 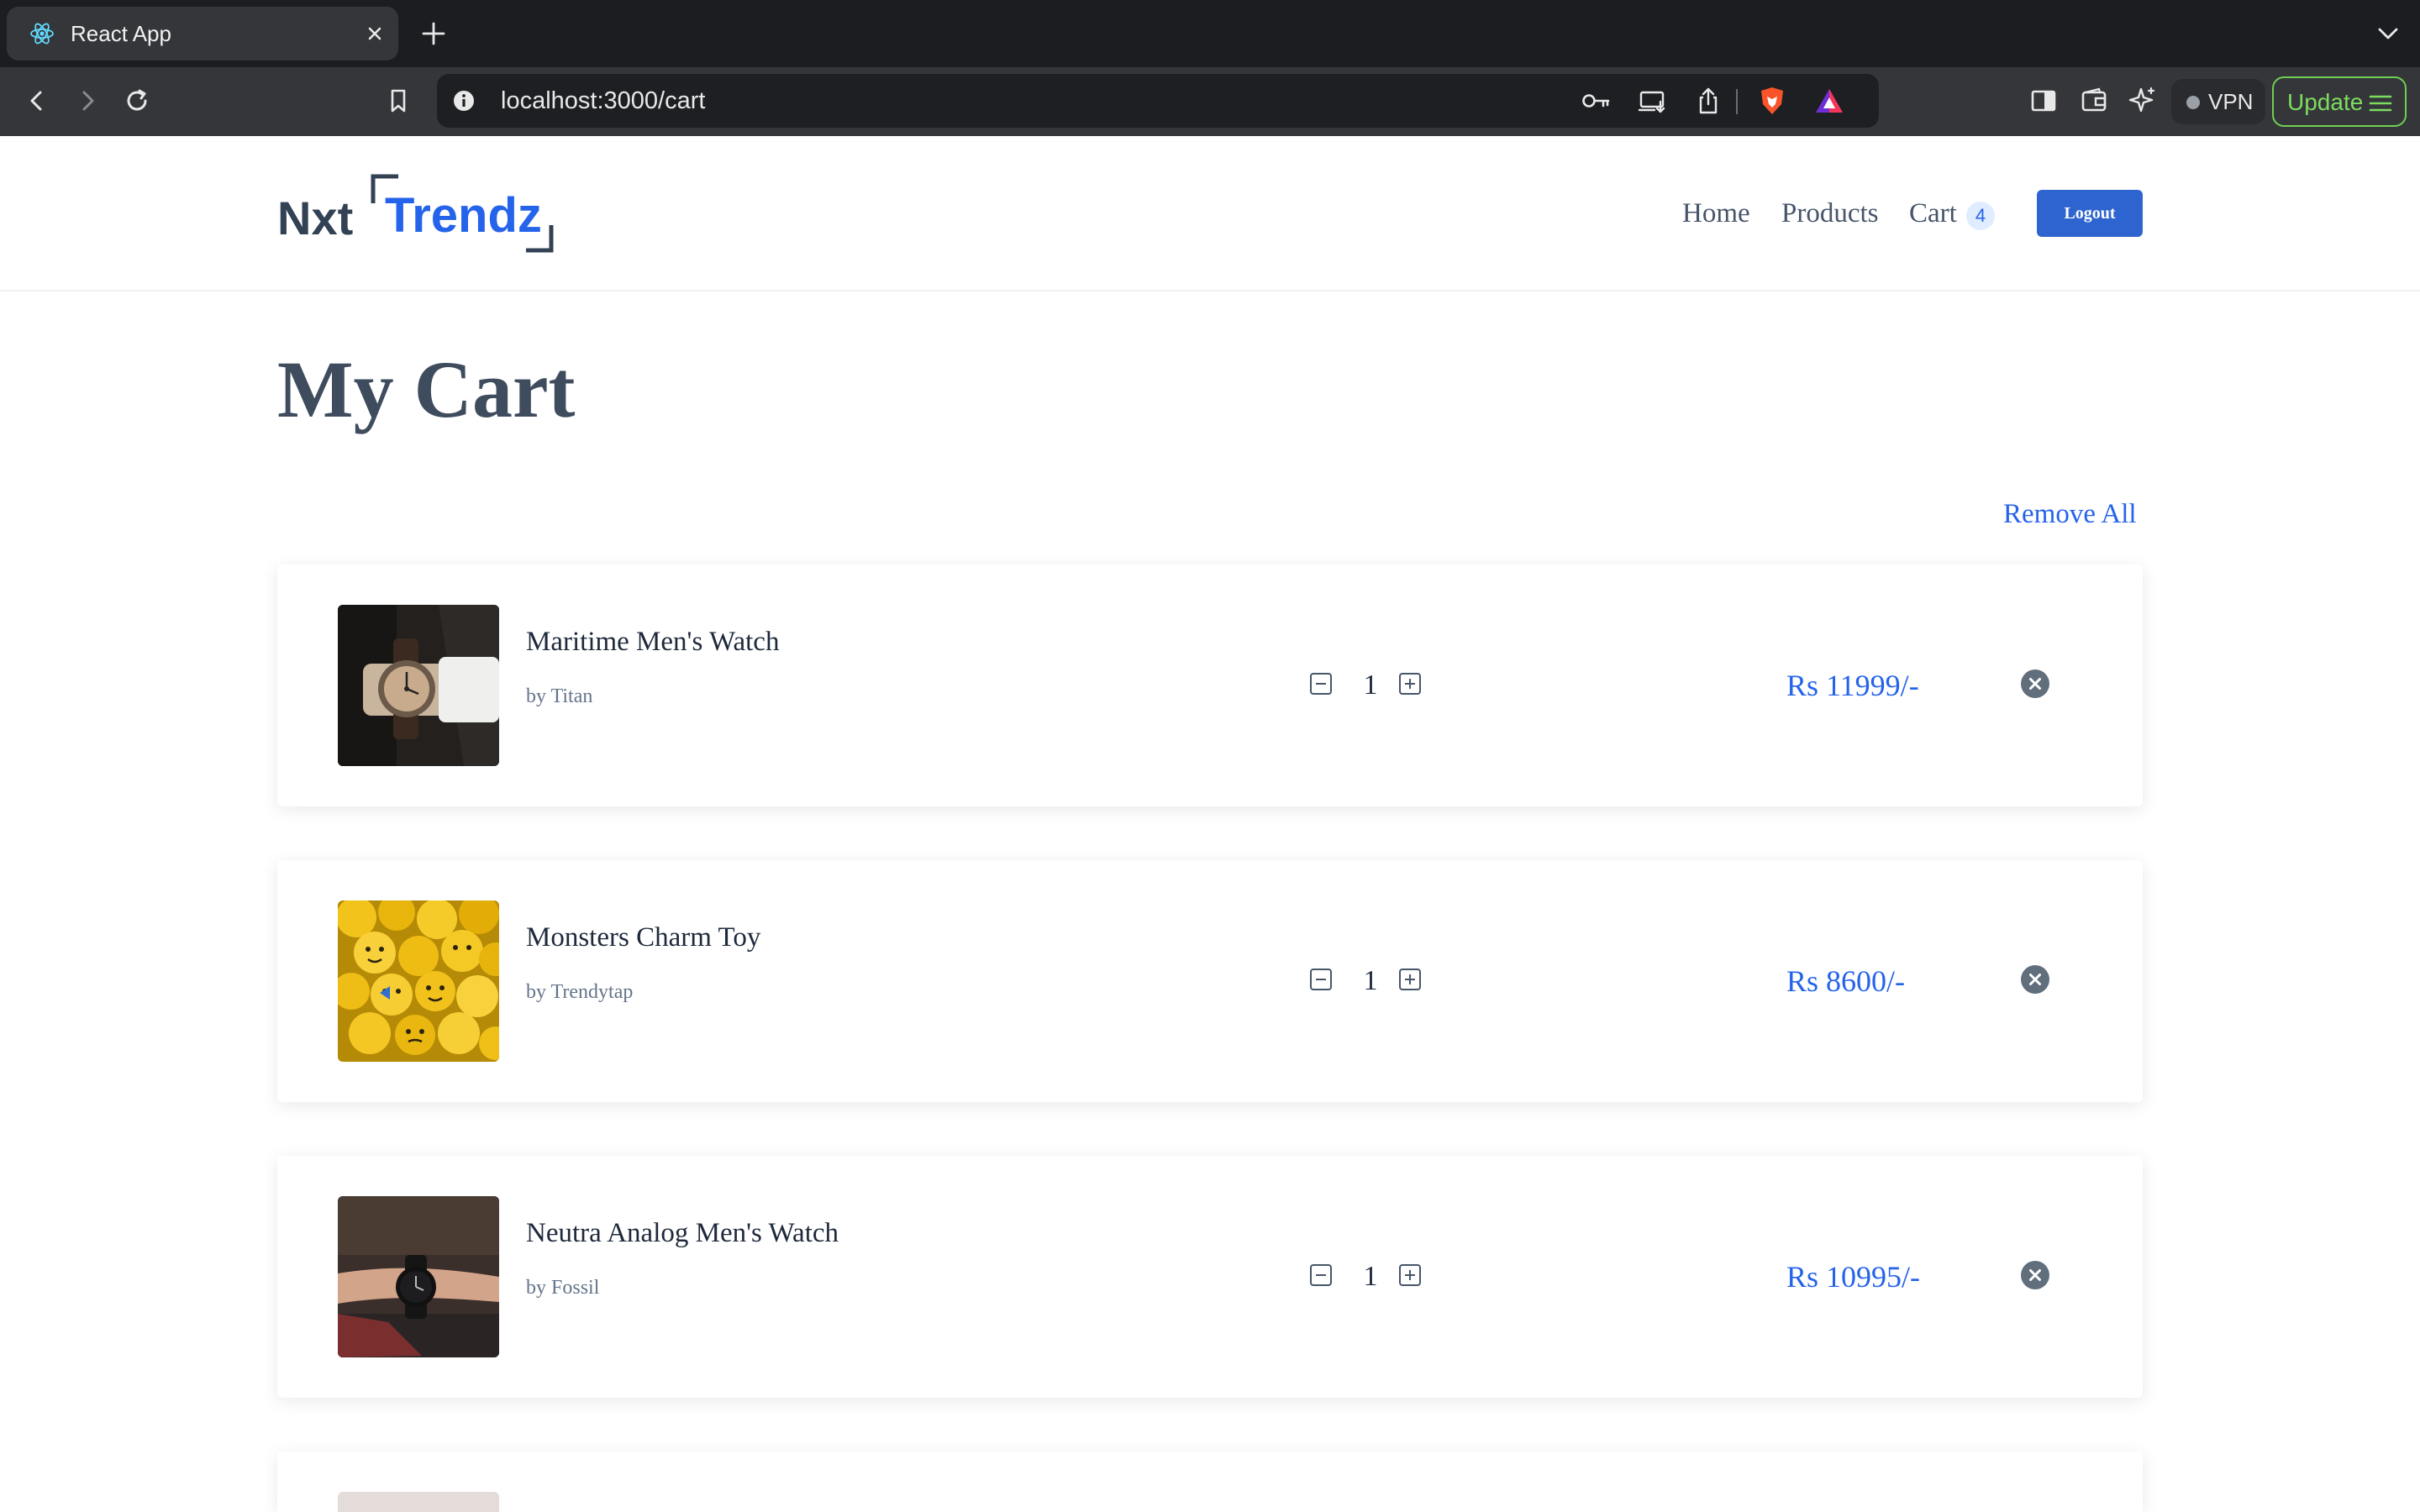 What do you see at coordinates (315, 218) in the screenshot?
I see `logo-nxt-text: Nxt` at bounding box center [315, 218].